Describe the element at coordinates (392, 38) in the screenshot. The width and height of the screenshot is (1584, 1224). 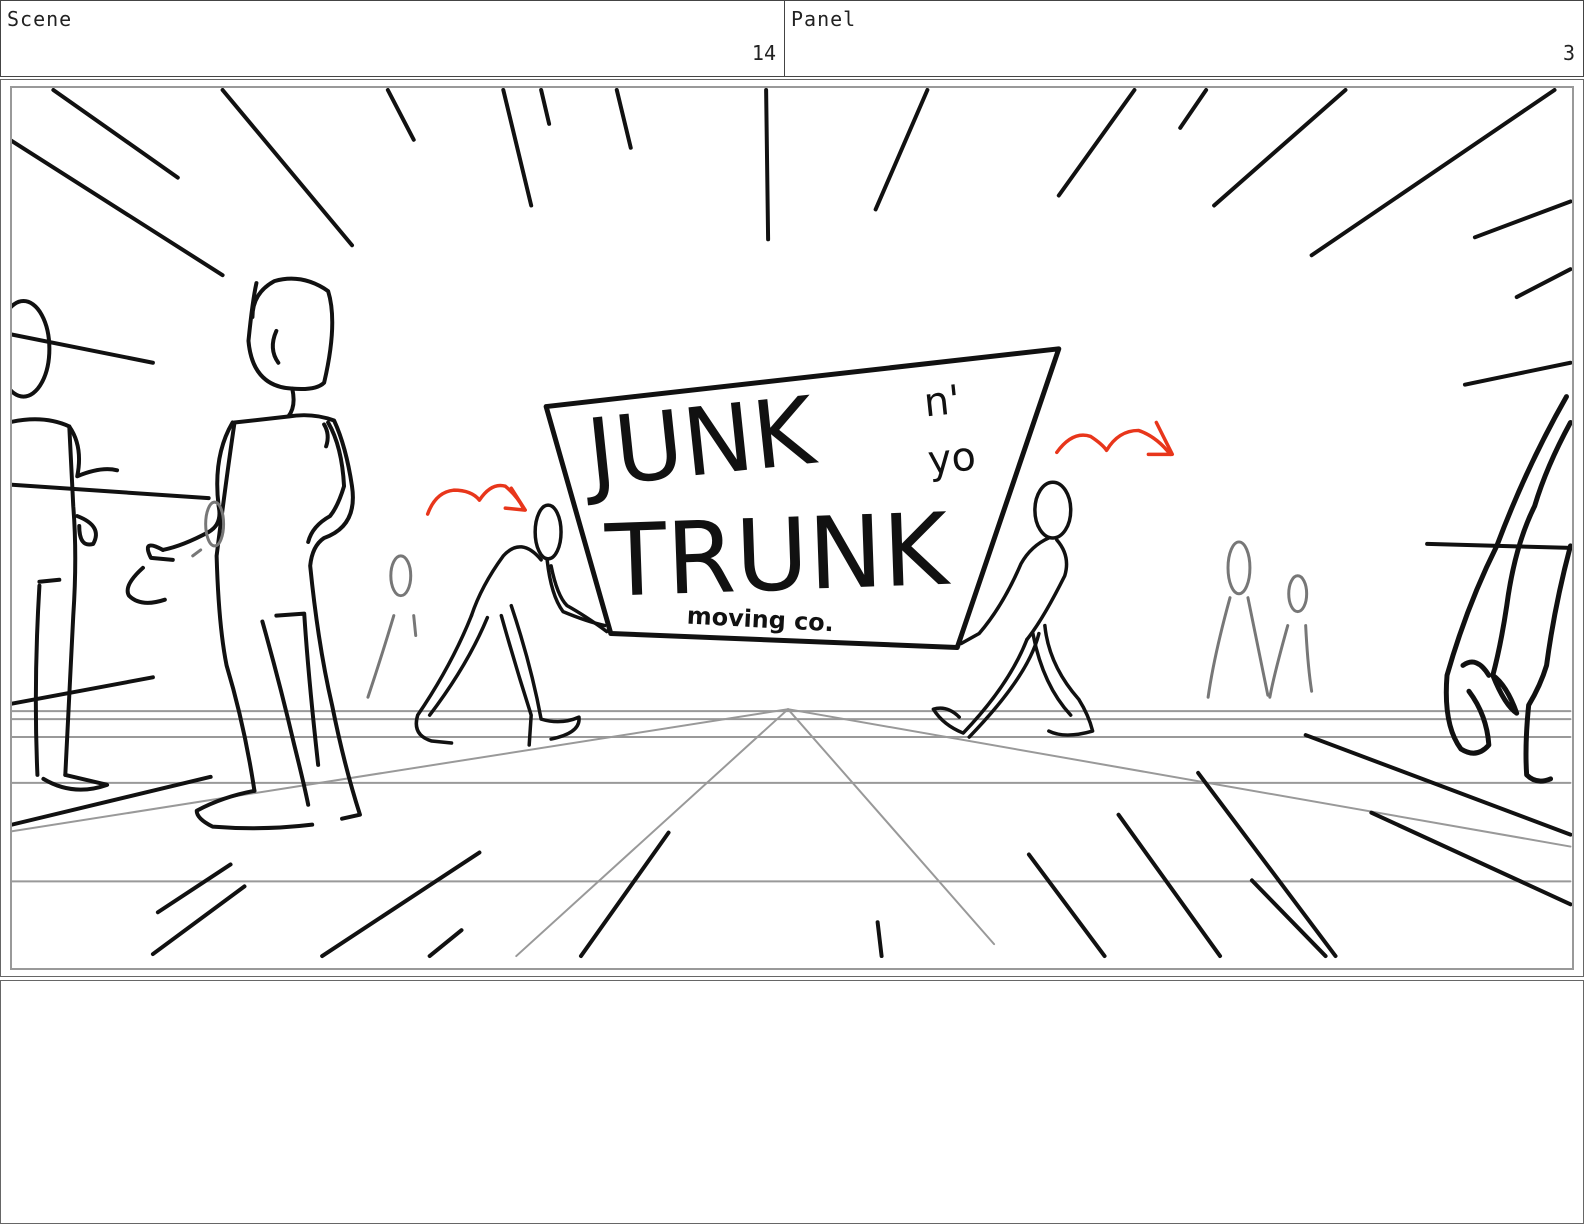
I see `scene-cell: Scene 14` at that location.